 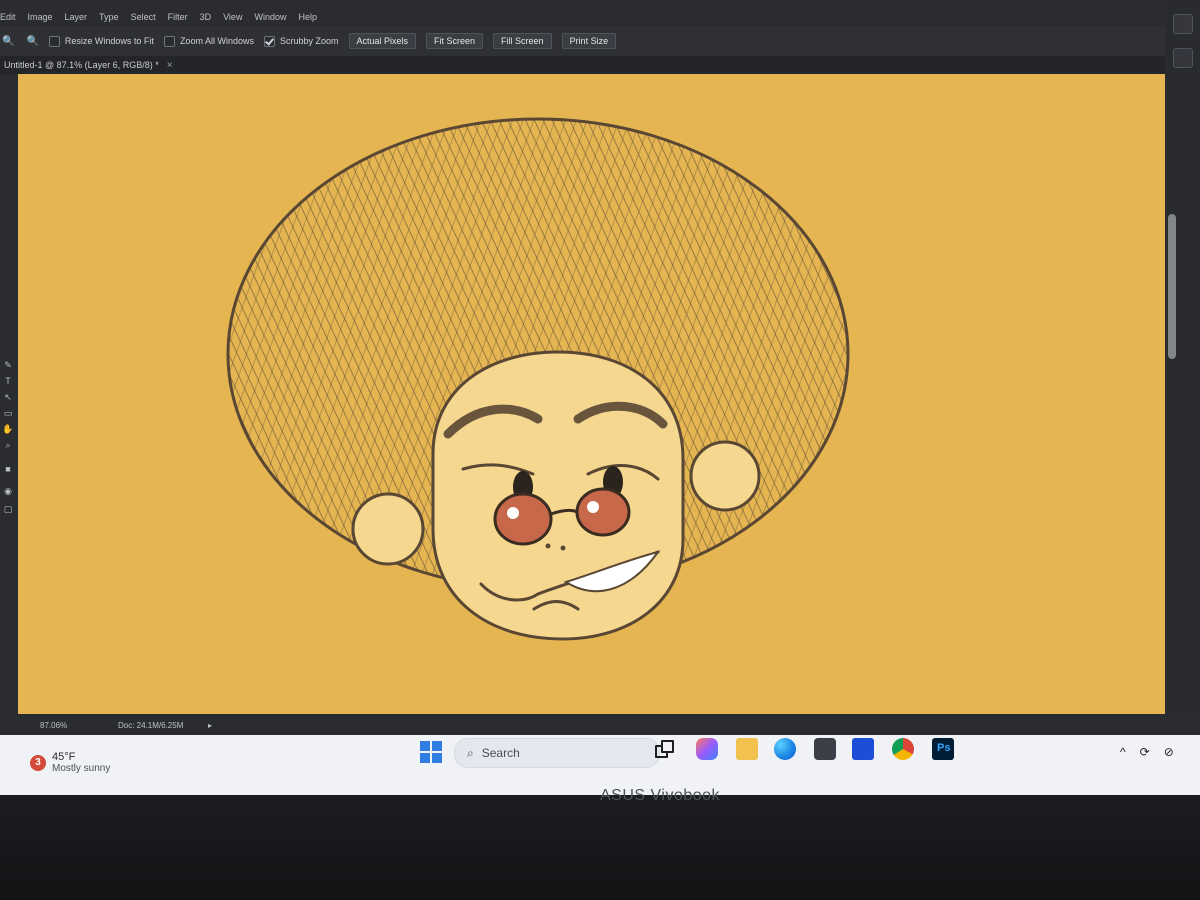 What do you see at coordinates (143, 17) in the screenshot?
I see `menu-select: Select` at bounding box center [143, 17].